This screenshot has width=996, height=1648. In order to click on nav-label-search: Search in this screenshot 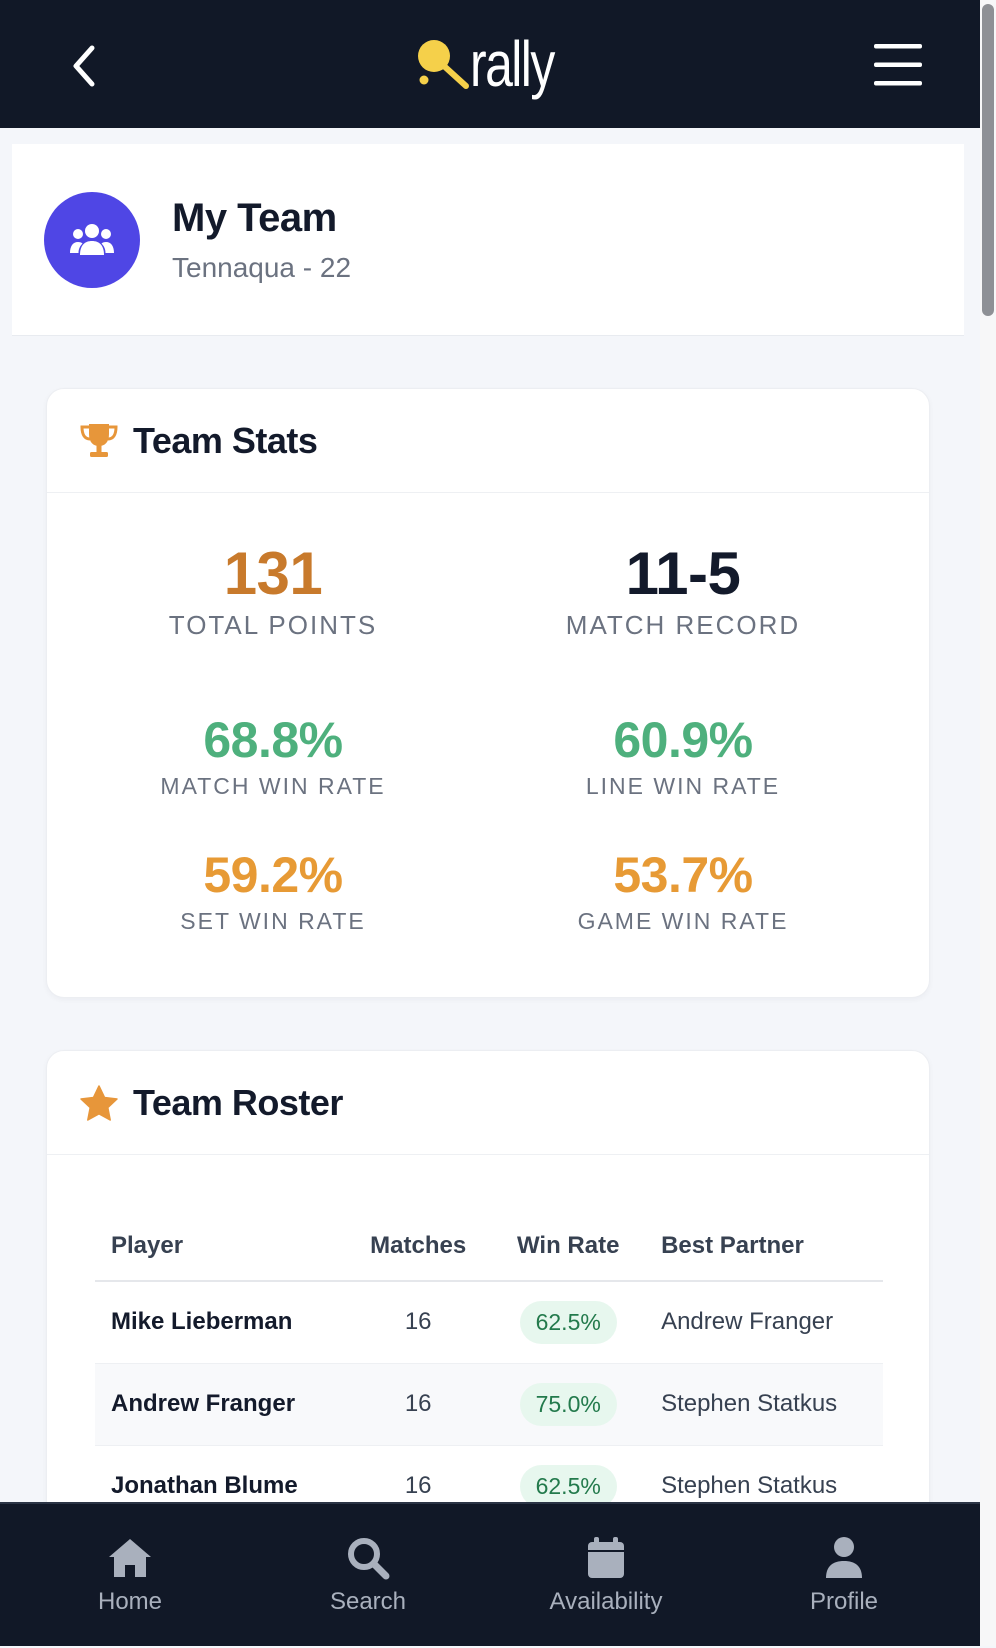, I will do `click(368, 1601)`.